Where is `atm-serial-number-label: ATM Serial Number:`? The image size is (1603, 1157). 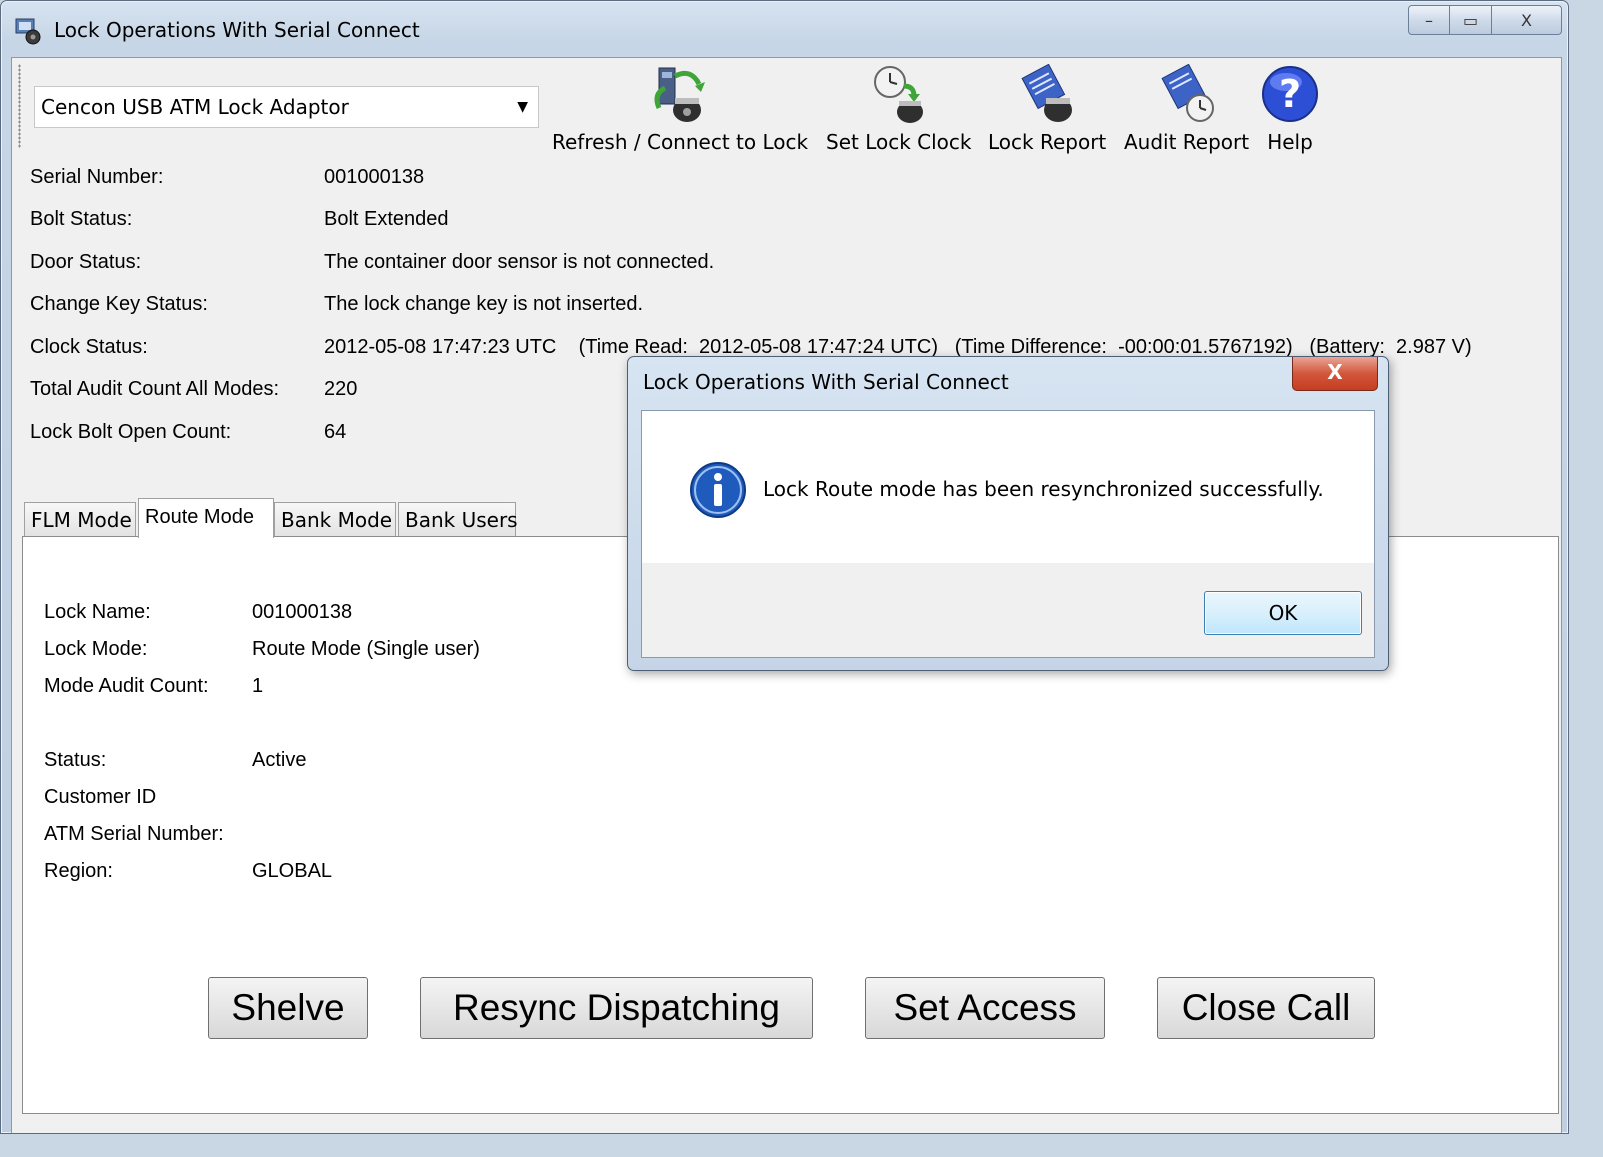
atm-serial-number-label: ATM Serial Number: is located at coordinates (134, 834).